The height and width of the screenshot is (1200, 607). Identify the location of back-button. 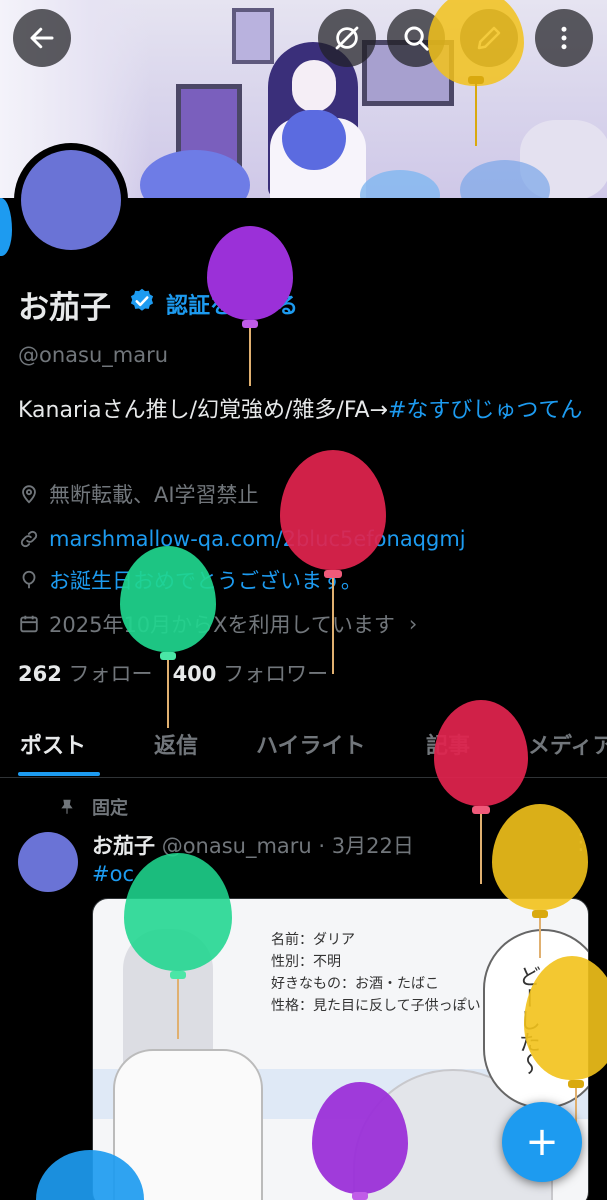
(42, 38).